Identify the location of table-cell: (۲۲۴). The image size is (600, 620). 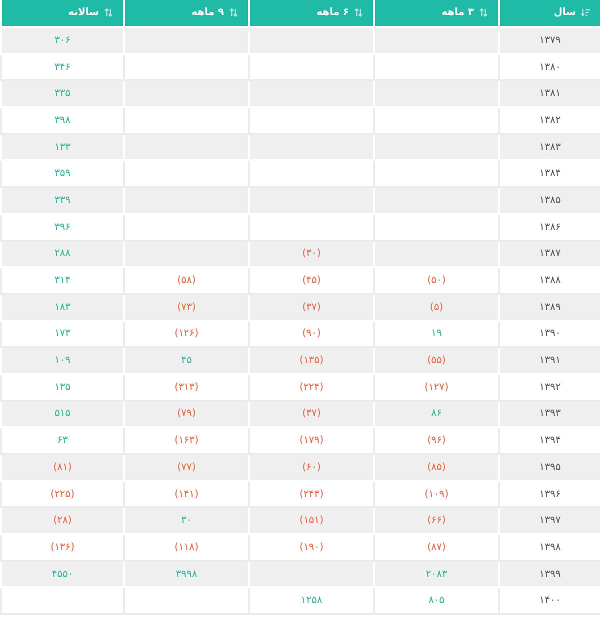
(310, 388).